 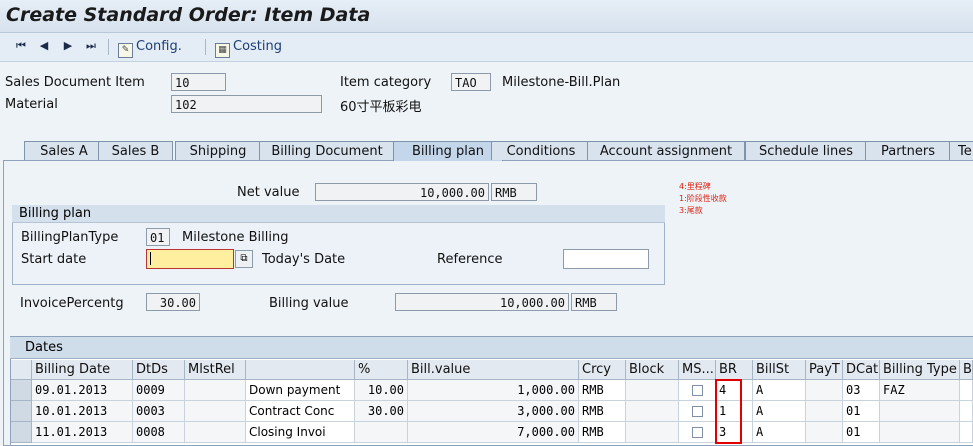 What do you see at coordinates (44, 46) in the screenshot?
I see `previous-item-icon: ◀` at bounding box center [44, 46].